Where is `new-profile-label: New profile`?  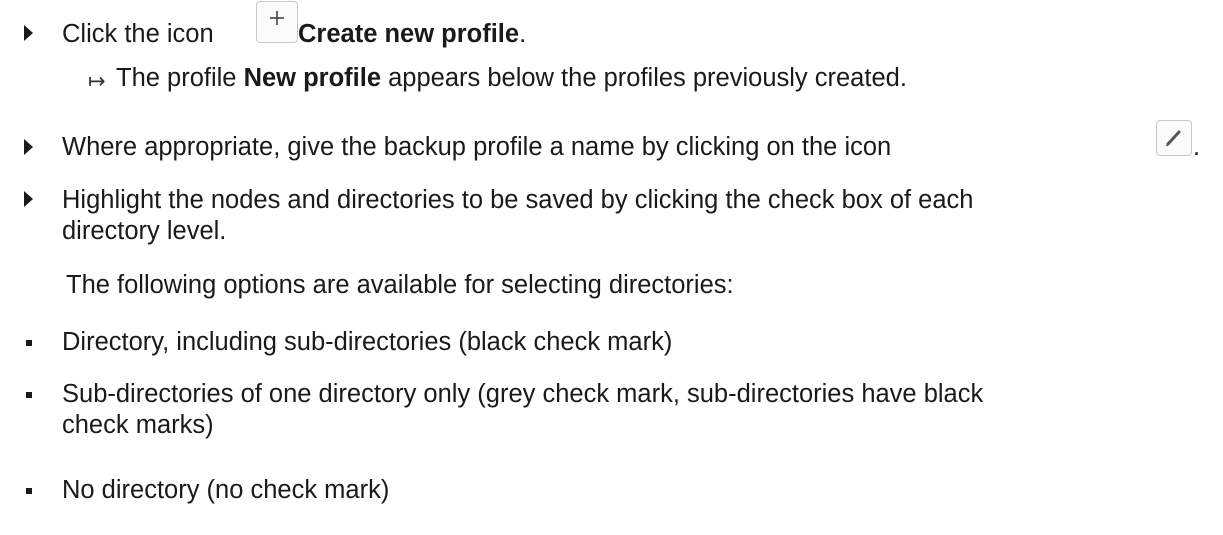
new-profile-label: New profile is located at coordinates (312, 78).